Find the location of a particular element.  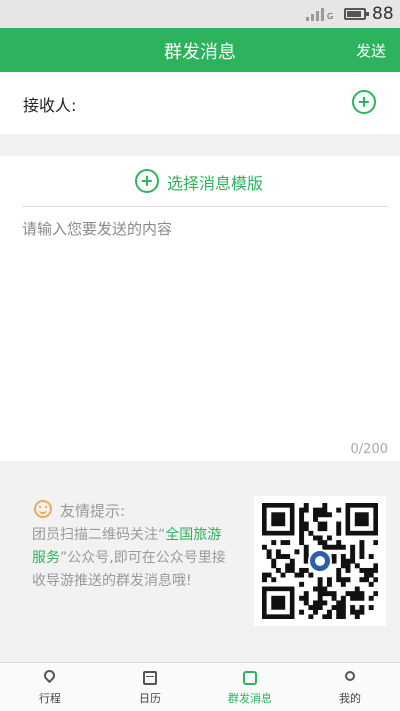

select-template-button: 选择消息模版 is located at coordinates (200, 181).